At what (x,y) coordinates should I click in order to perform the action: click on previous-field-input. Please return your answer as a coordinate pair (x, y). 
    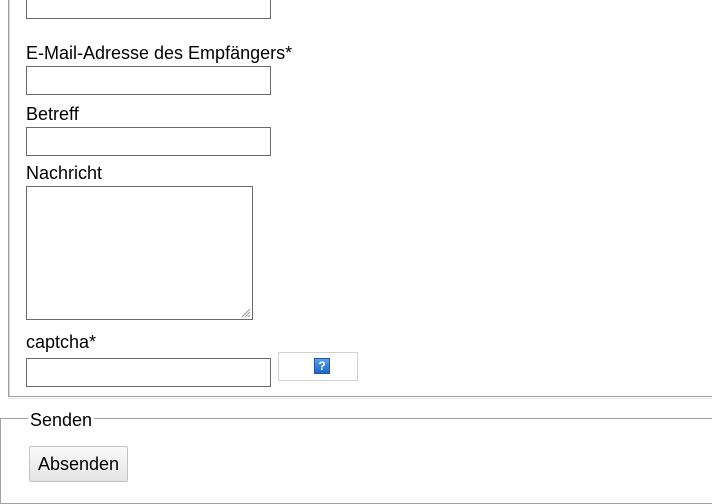
    Looking at the image, I should click on (148, 9).